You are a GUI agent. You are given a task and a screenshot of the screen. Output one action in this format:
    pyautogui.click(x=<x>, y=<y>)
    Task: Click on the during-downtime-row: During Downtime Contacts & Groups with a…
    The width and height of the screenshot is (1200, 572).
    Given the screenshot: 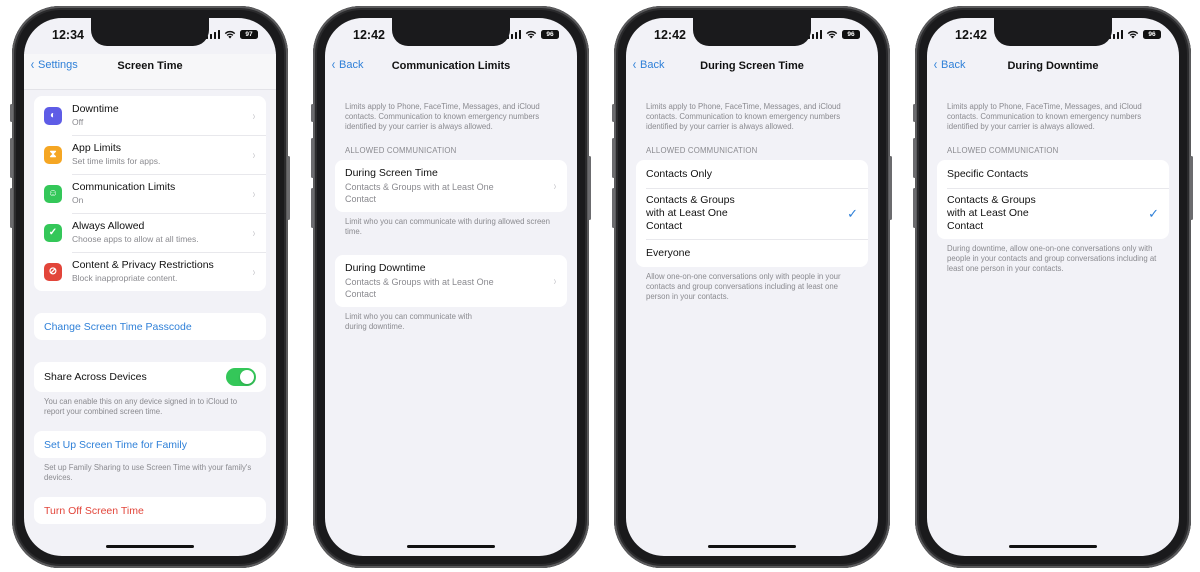 What is the action you would take?
    pyautogui.click(x=451, y=281)
    